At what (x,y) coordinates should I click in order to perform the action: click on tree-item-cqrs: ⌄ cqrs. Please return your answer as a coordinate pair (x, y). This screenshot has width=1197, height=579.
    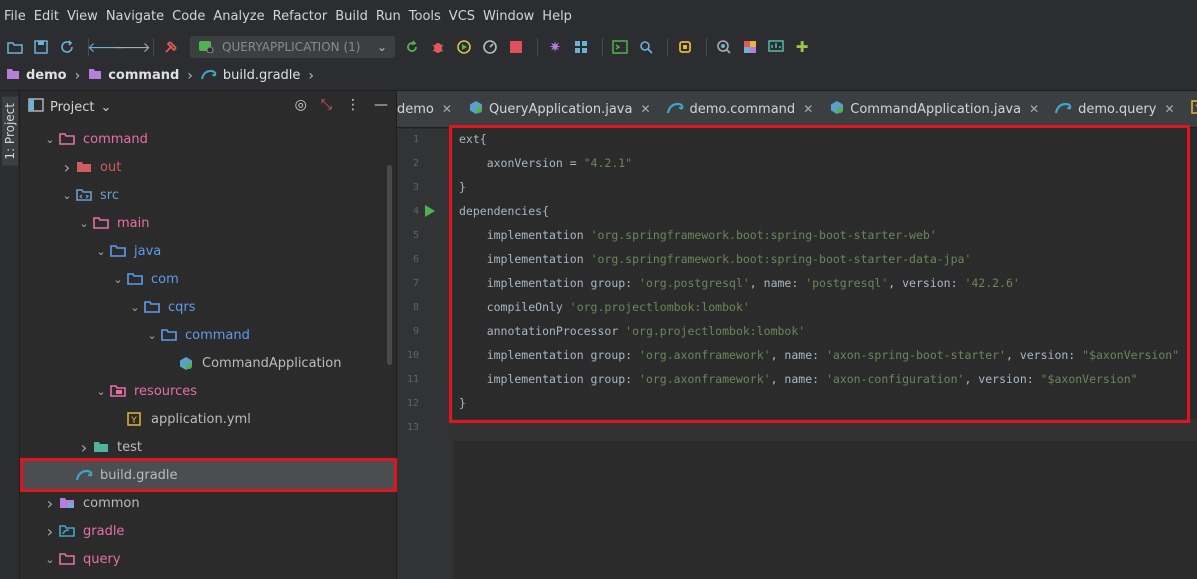
    Looking at the image, I should click on (208, 307).